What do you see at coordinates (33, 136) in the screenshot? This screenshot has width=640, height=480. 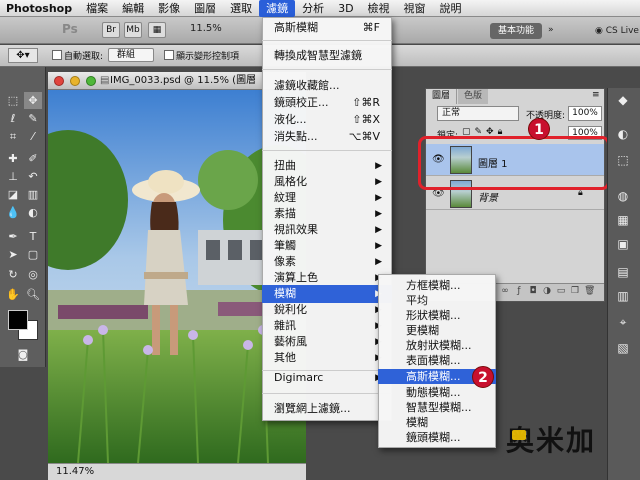 I see `eyedropper-tool-icon: ⁄` at bounding box center [33, 136].